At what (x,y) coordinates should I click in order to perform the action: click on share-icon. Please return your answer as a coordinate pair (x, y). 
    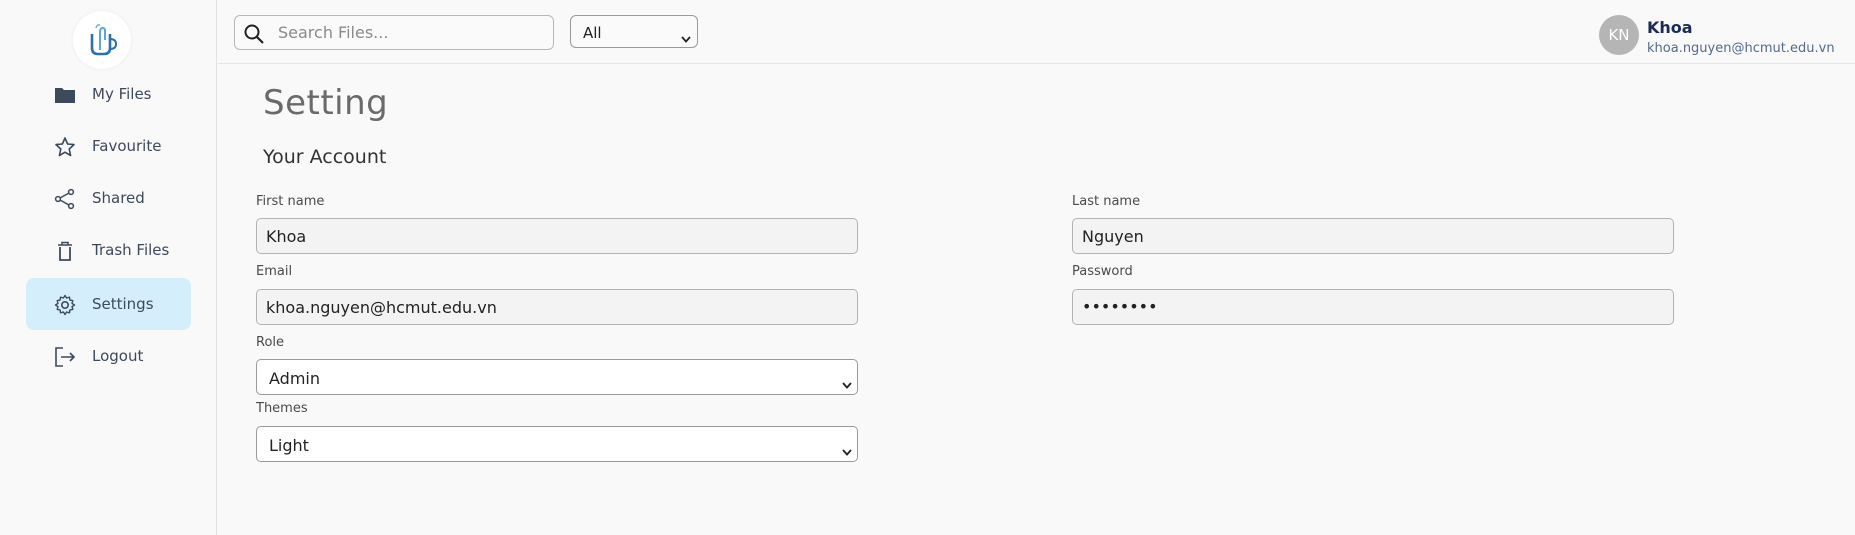
    Looking at the image, I should click on (65, 199).